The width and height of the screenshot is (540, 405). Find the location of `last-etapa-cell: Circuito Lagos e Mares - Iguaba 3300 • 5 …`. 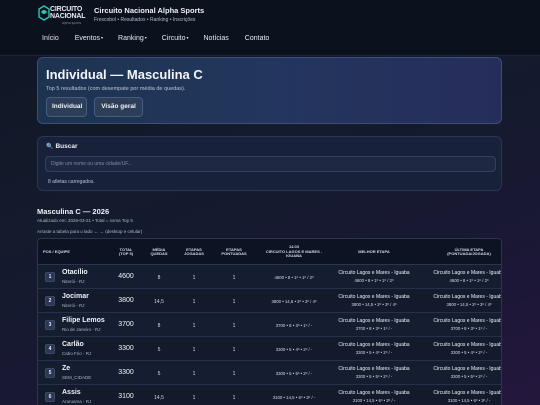

last-etapa-cell: Circuito Lagos e Mares - Iguaba 3300 • 5 … is located at coordinates (462, 372).